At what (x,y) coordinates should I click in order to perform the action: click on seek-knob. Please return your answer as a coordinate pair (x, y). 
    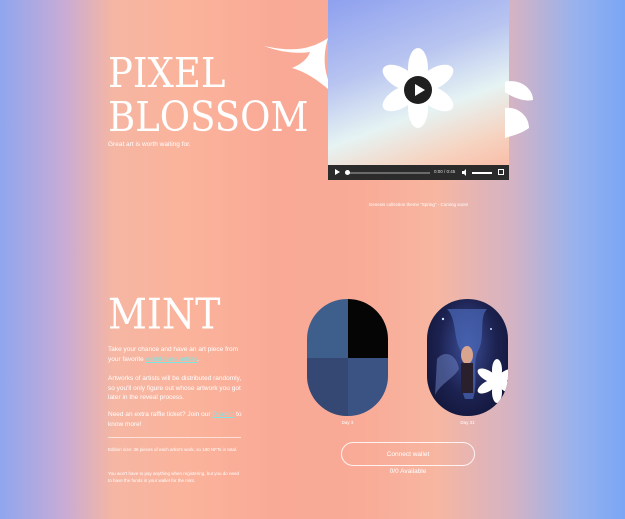
    Looking at the image, I should click on (347, 172).